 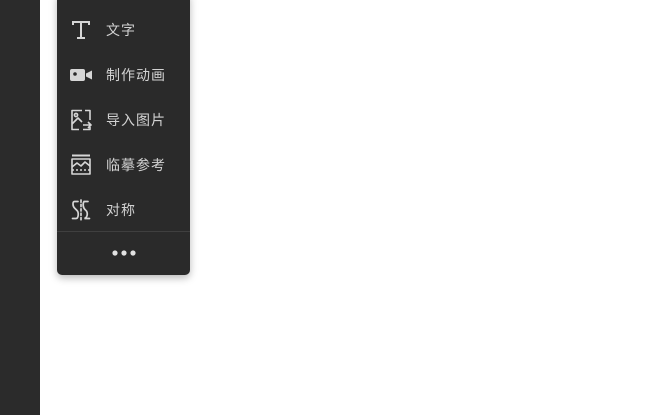 I want to click on menu-item-make-animation: 制作动画, so click(x=123, y=75).